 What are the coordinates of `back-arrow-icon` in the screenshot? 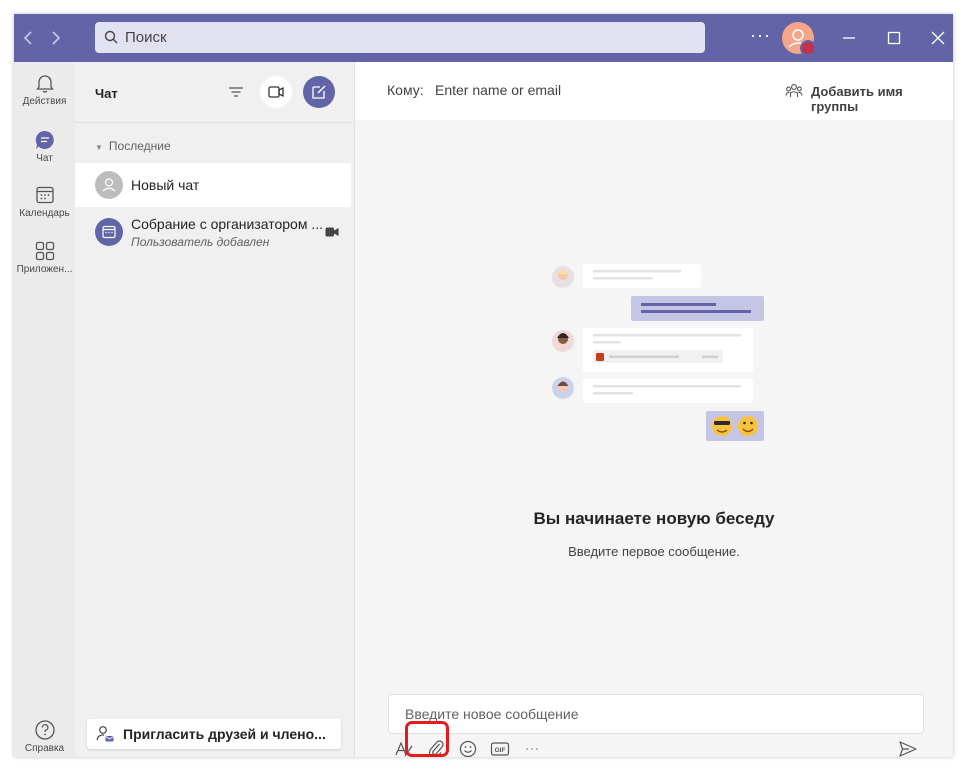 It's located at (29, 38).